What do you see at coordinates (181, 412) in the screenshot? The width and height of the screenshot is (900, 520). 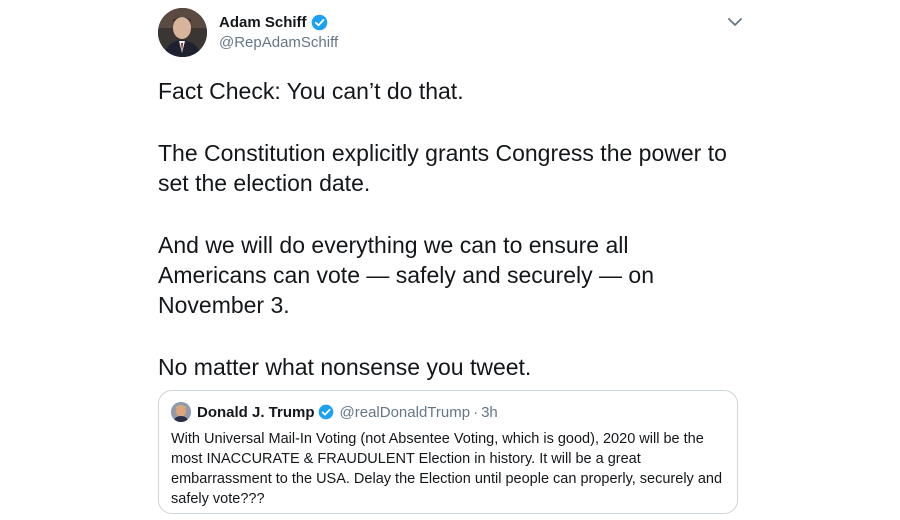 I see `quoted-author-avatar` at bounding box center [181, 412].